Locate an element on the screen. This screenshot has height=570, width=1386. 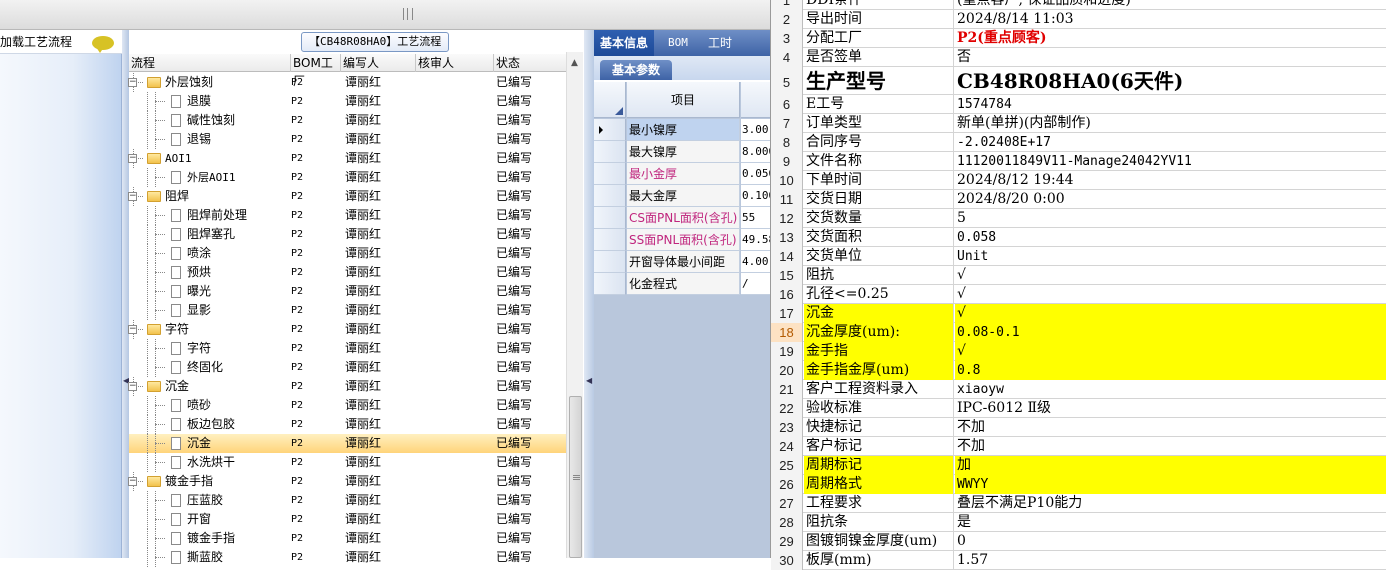
tree-row-label: 阻焊塞孔 is located at coordinates (211, 234).